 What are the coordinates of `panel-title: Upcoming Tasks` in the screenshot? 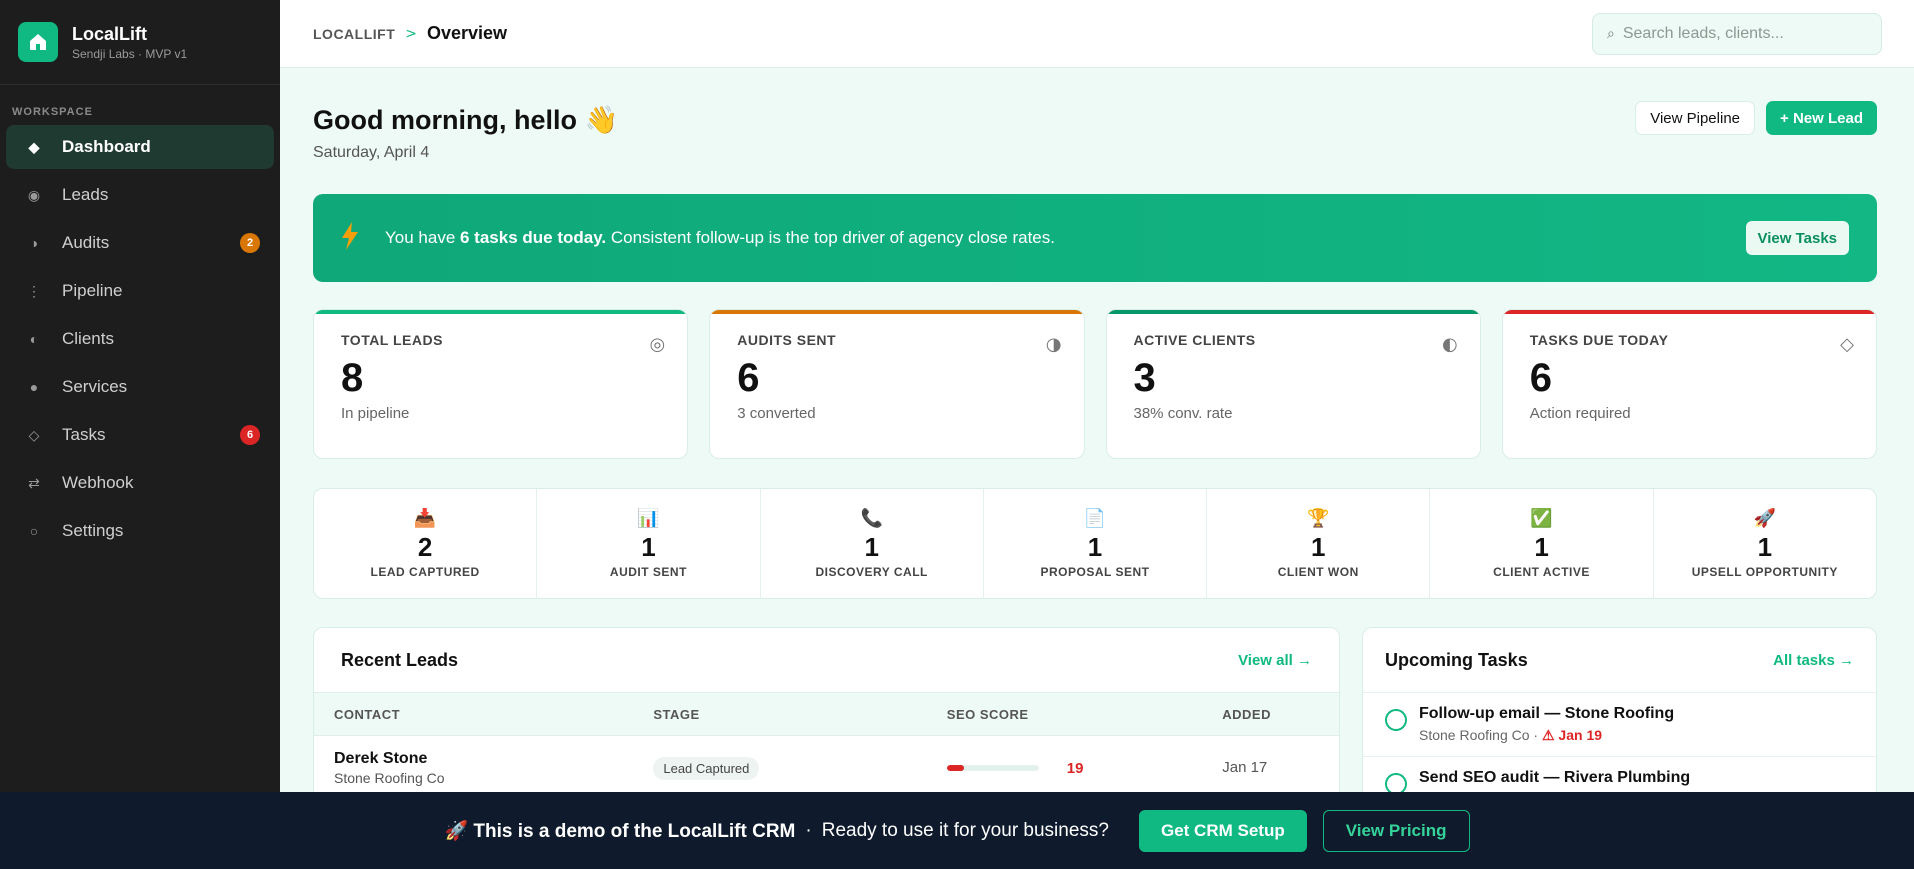 It's located at (1456, 659).